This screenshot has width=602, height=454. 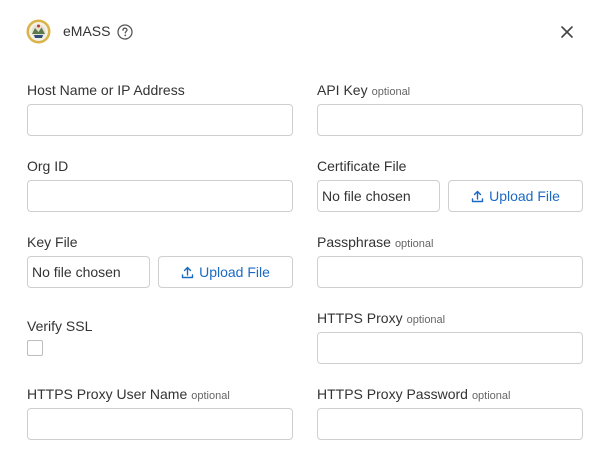 I want to click on https-proxy-user-input, so click(x=160, y=424).